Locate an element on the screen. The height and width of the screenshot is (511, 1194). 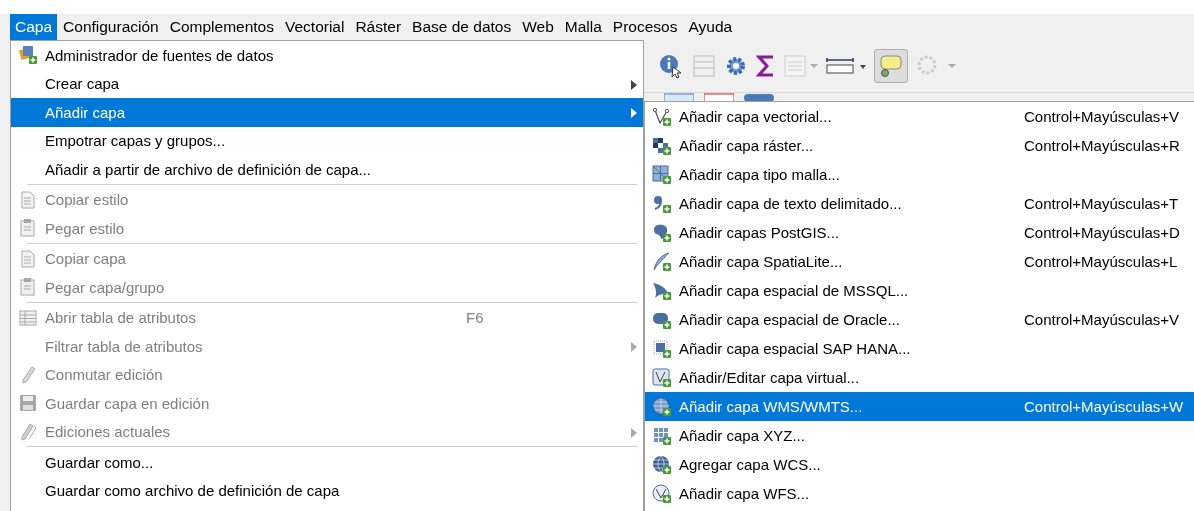
menu-item: Añadir capa ráster... Control+Mayúsculas+R is located at coordinates (919, 145).